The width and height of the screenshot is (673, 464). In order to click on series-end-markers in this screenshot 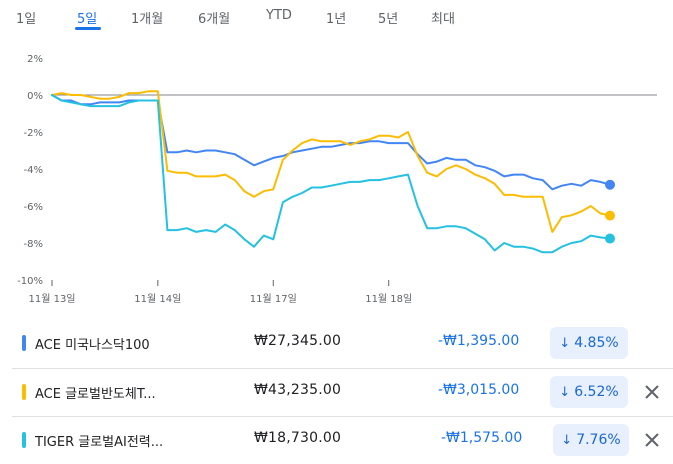, I will do `click(610, 211)`.